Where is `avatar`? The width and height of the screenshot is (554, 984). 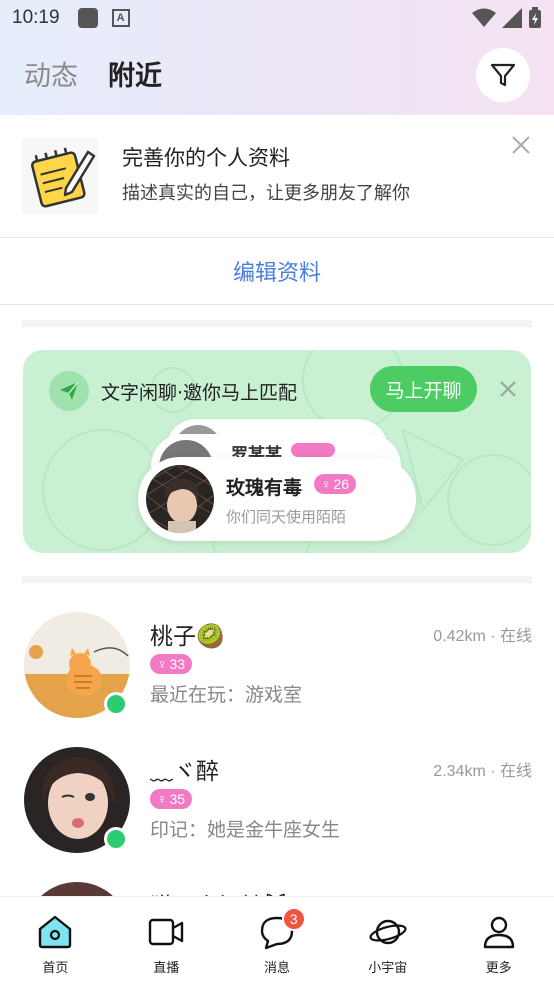
avatar is located at coordinates (180, 499).